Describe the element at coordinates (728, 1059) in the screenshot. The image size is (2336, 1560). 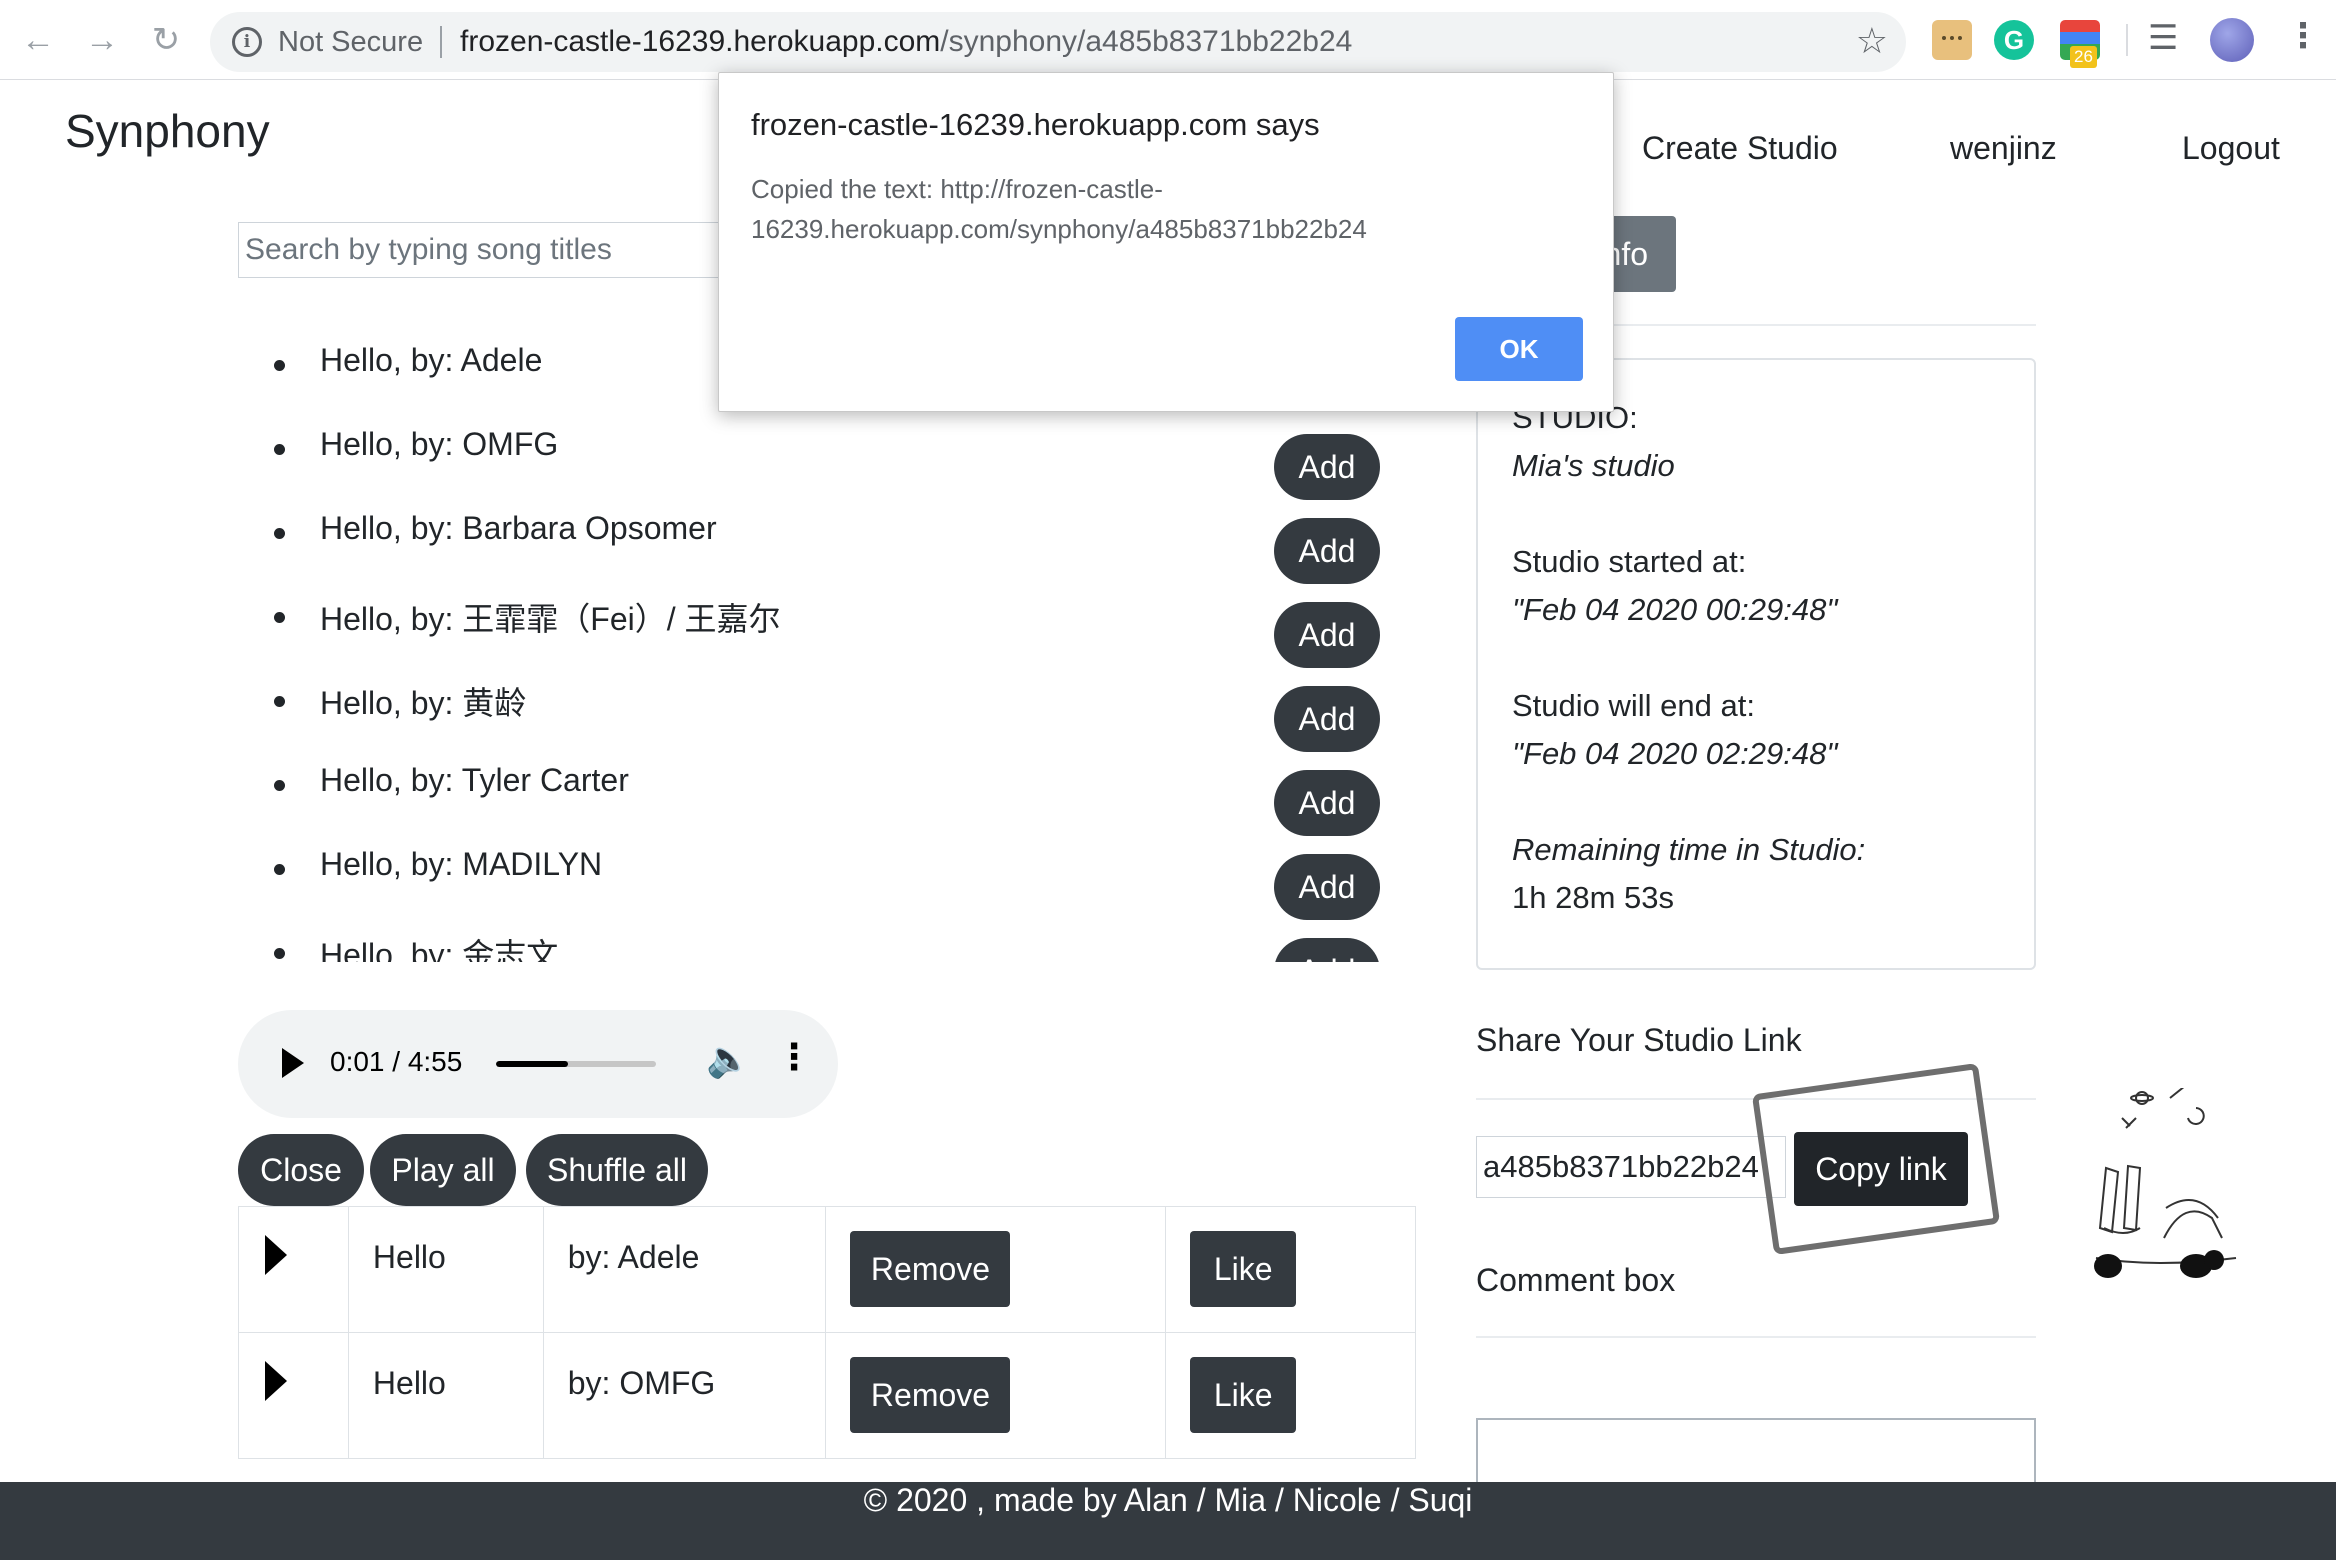
I see `volume-icon: 🔈` at that location.